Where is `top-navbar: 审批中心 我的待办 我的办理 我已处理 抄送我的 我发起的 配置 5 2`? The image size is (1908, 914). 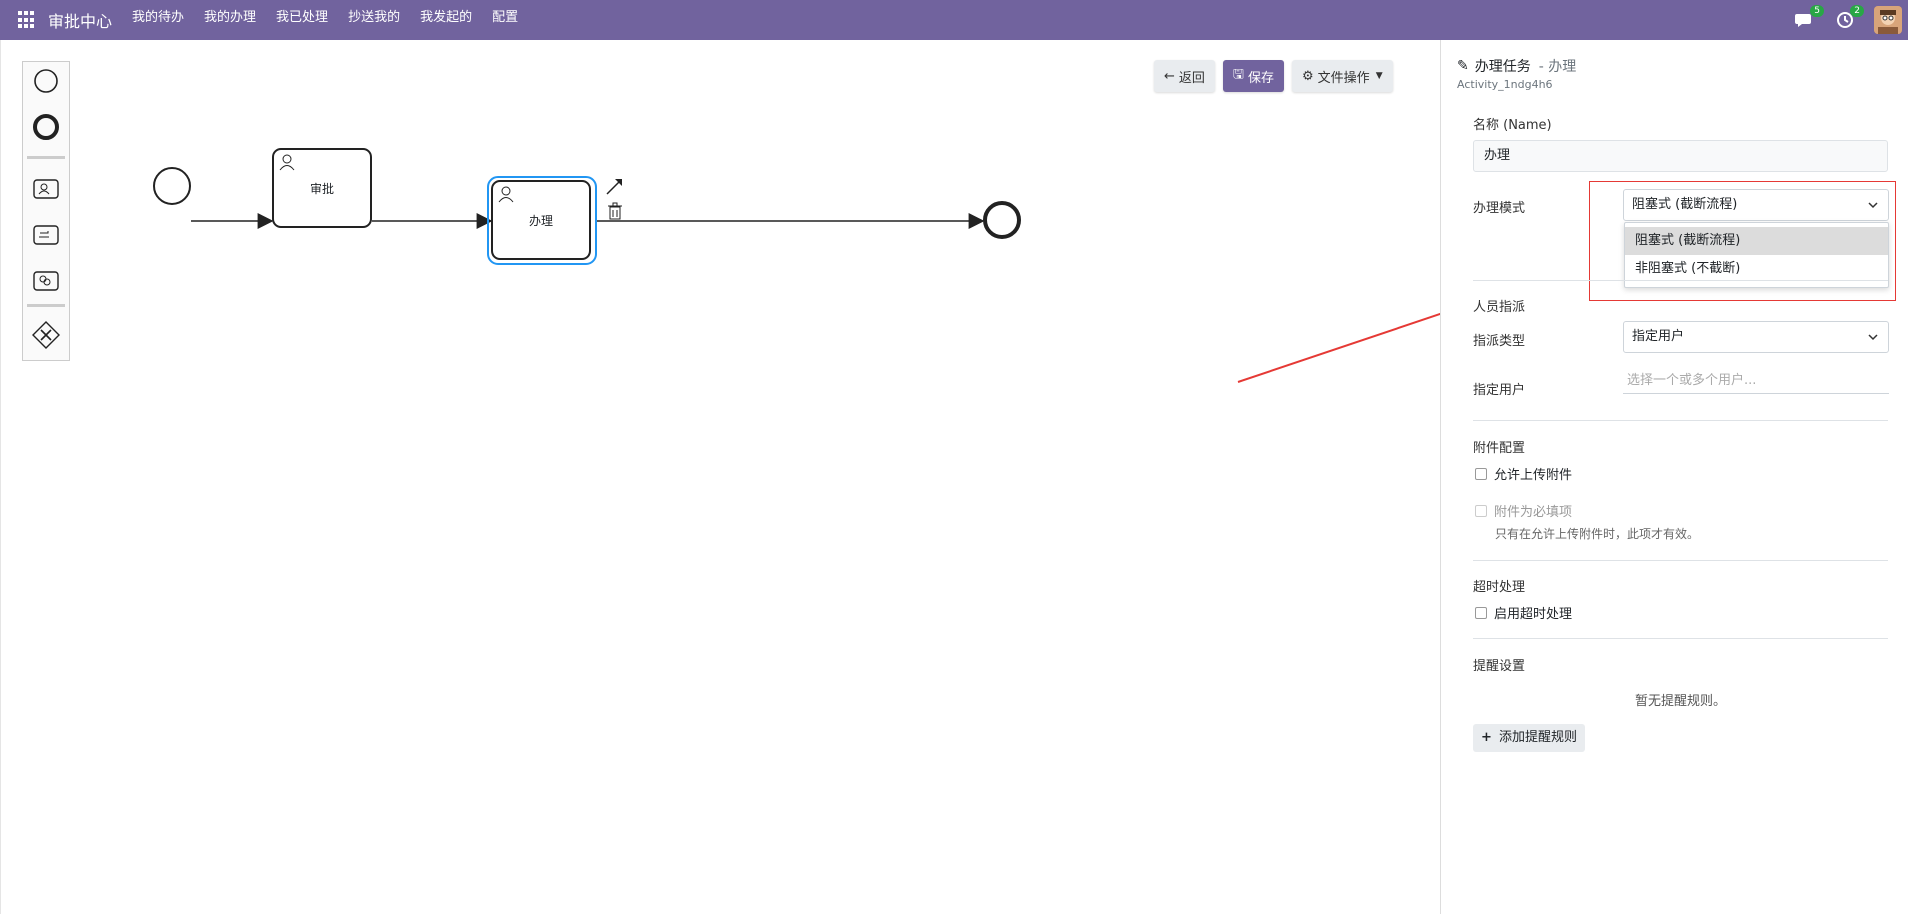
top-navbar: 审批中心 我的待办 我的办理 我已处理 抄送我的 我发起的 配置 5 2 is located at coordinates (954, 20).